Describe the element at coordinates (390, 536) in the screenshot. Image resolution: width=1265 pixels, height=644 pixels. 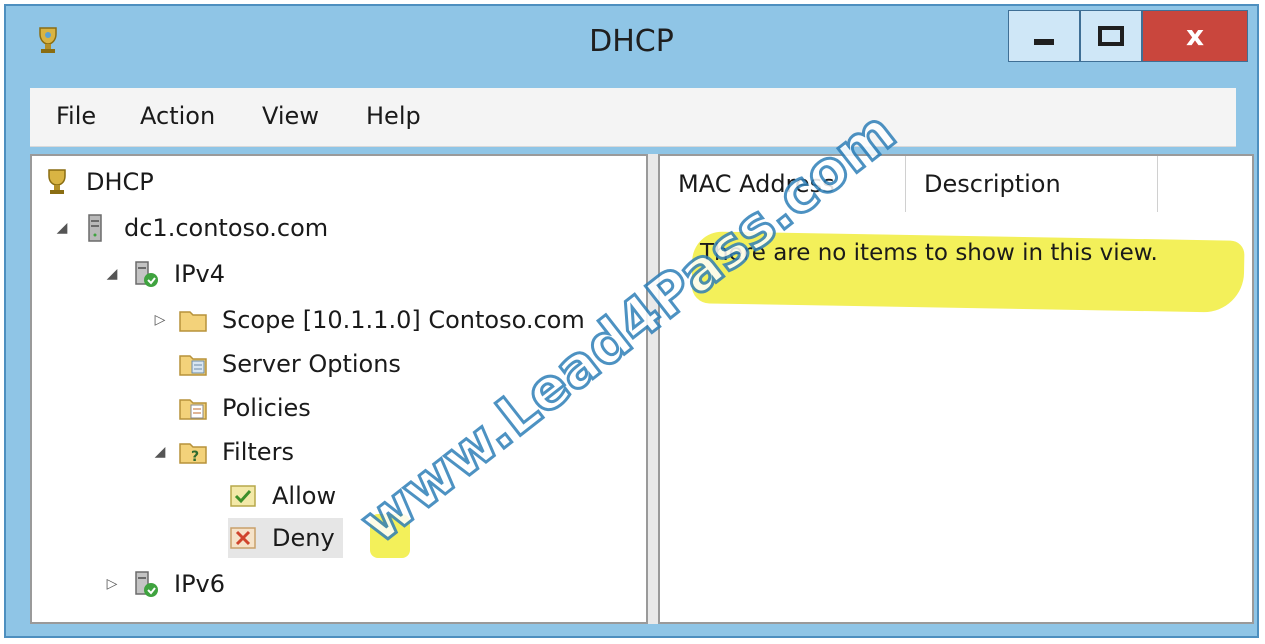
I see `highlight-mark` at that location.